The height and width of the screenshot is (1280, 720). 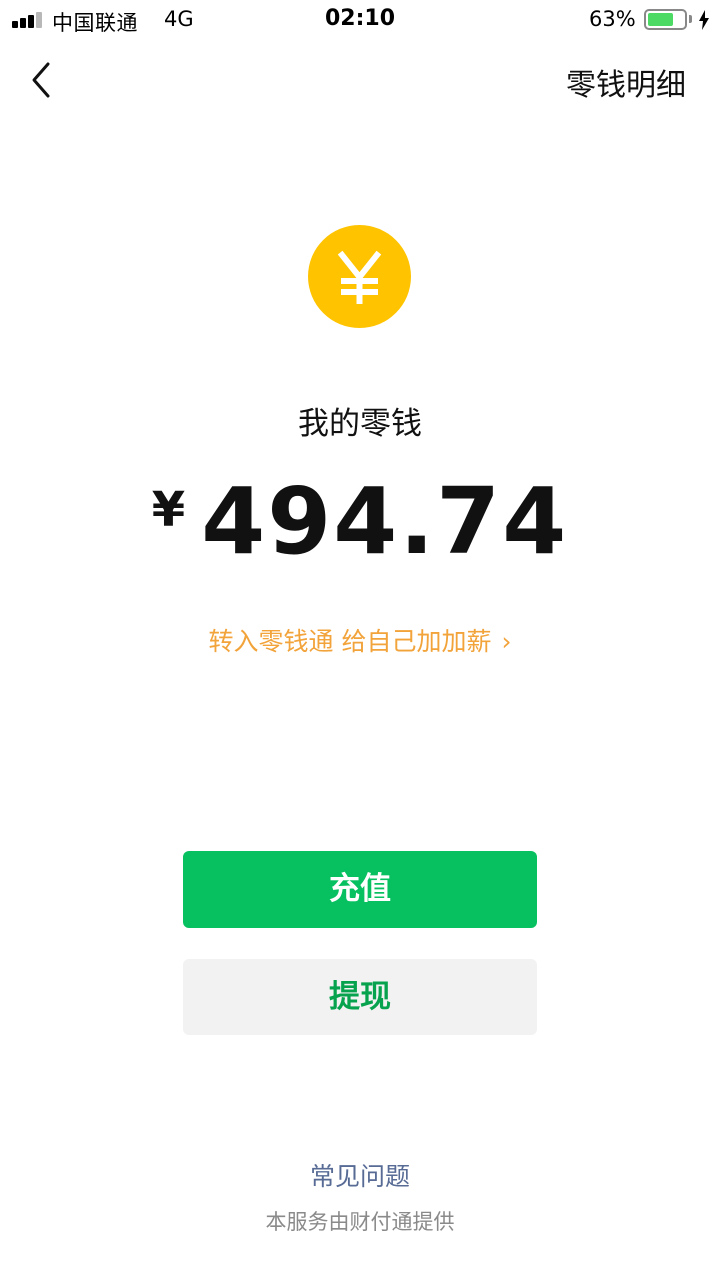 I want to click on battery-percent: 63%, so click(x=612, y=19).